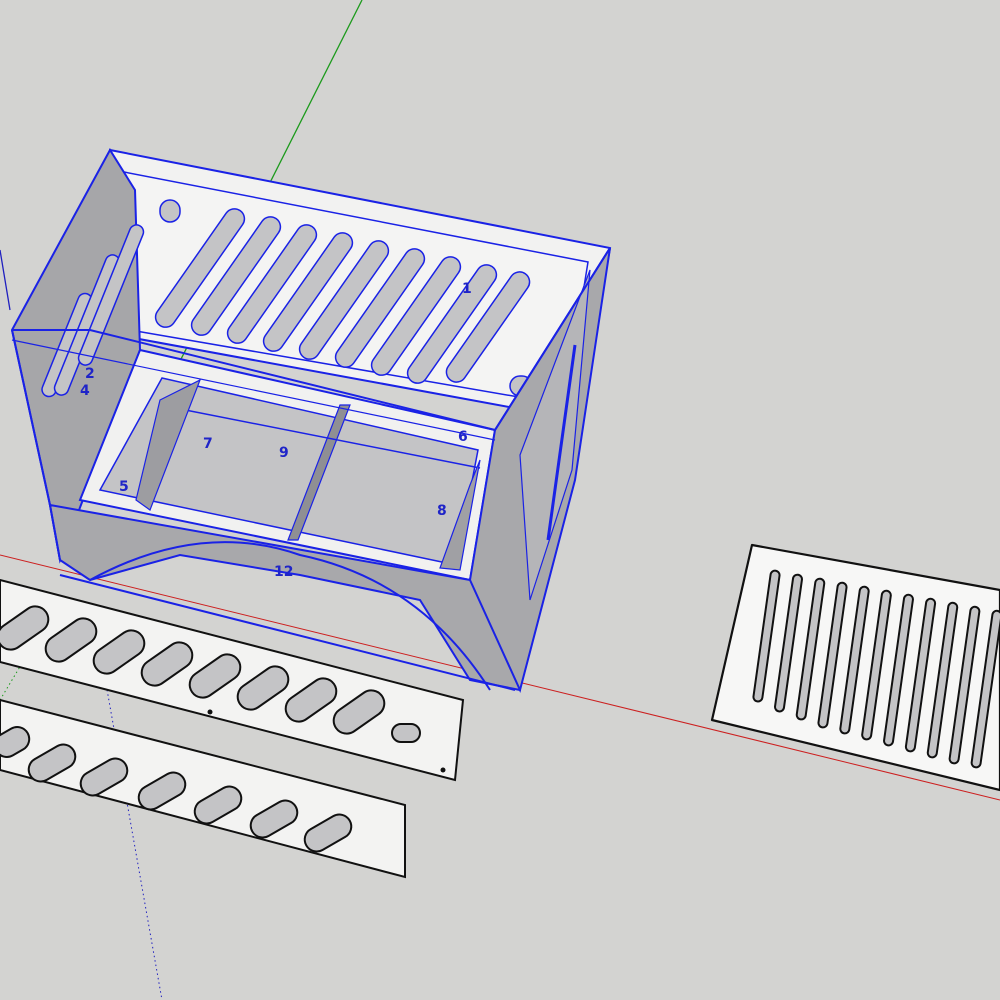 The height and width of the screenshot is (1000, 1000). Describe the element at coordinates (463, 437) in the screenshot. I see `part-label-6: 6` at that location.